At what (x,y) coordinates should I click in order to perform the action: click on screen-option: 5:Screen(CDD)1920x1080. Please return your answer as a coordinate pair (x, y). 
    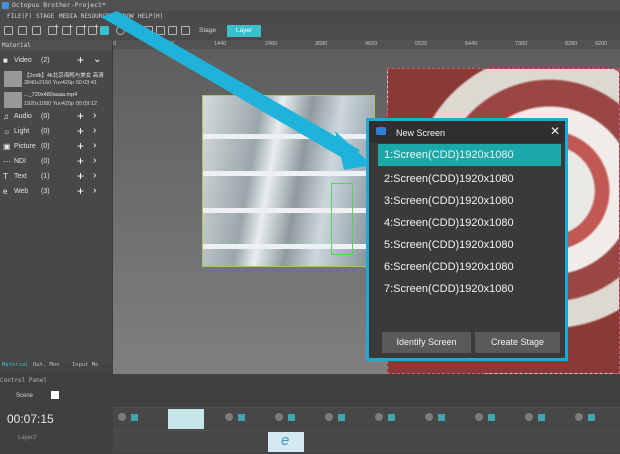
    Looking at the image, I should click on (469, 245).